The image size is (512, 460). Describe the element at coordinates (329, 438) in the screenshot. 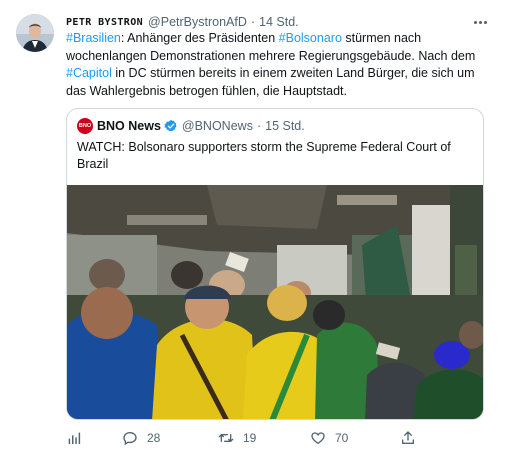

I see `like-button: 70` at that location.